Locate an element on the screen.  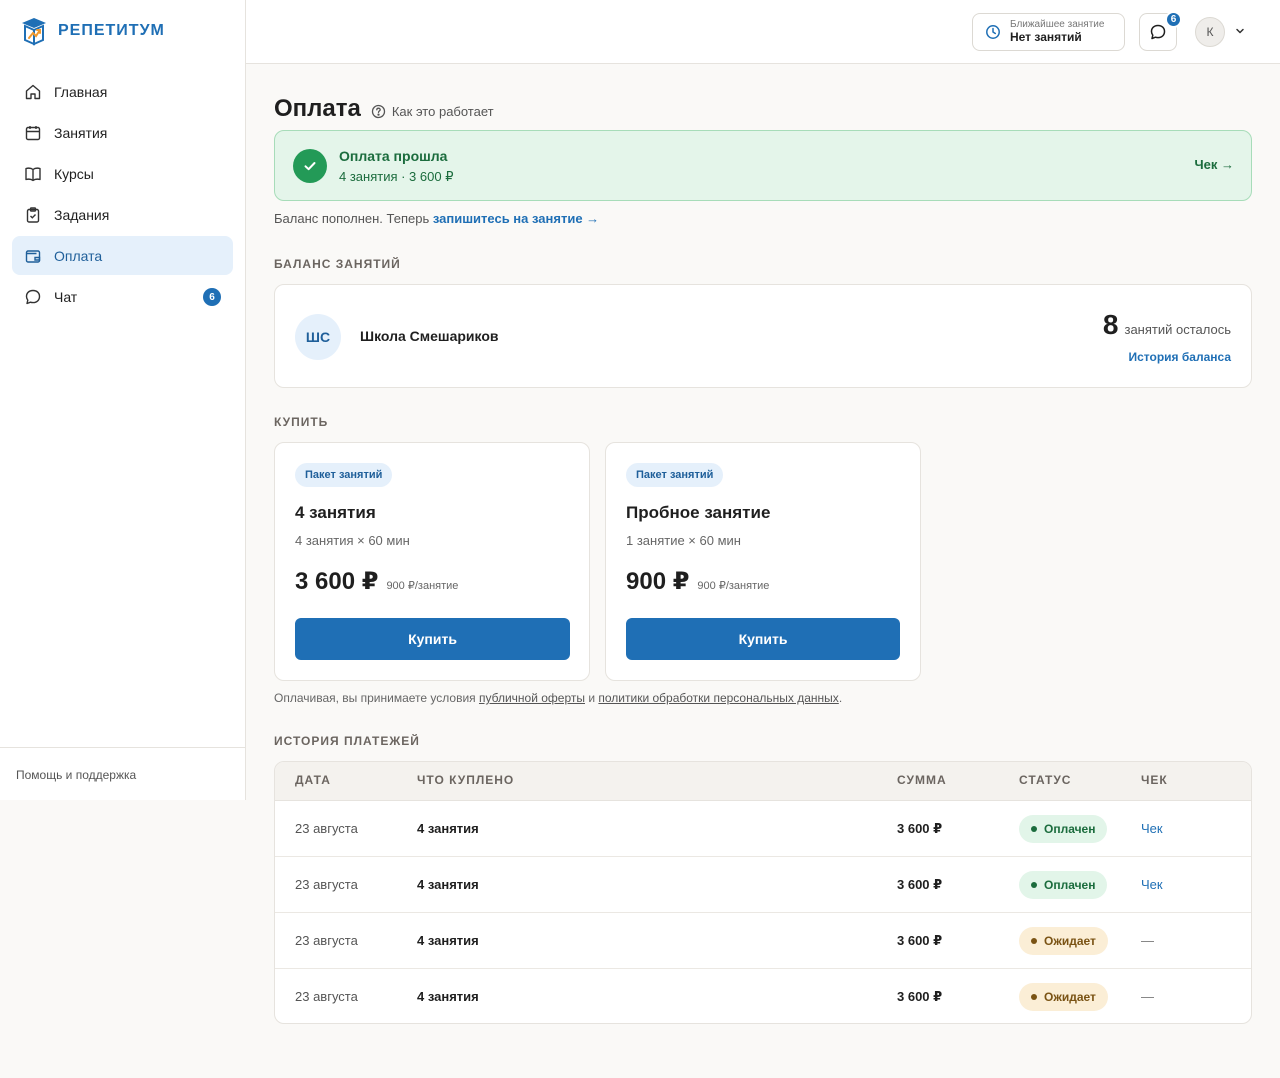
help-support-link: Помощь и поддержка is located at coordinates (122, 773).